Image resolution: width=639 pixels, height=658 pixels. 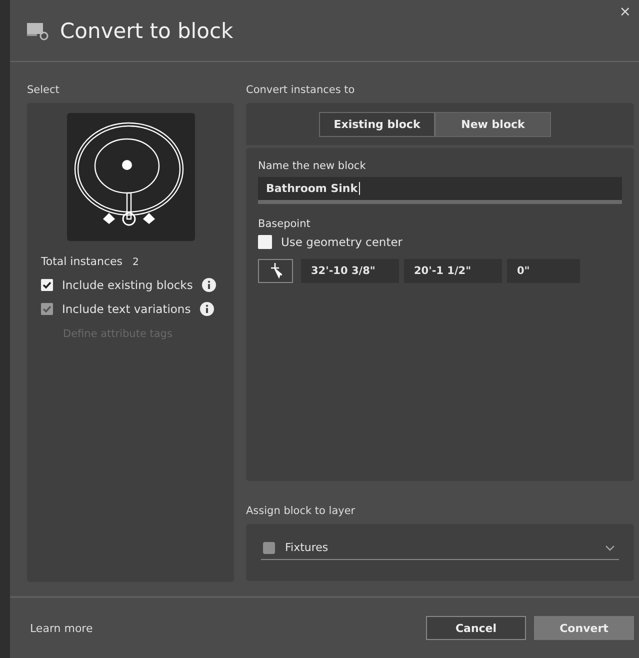 What do you see at coordinates (350, 271) in the screenshot?
I see `coordinate-field: 32'-10 3/8"` at bounding box center [350, 271].